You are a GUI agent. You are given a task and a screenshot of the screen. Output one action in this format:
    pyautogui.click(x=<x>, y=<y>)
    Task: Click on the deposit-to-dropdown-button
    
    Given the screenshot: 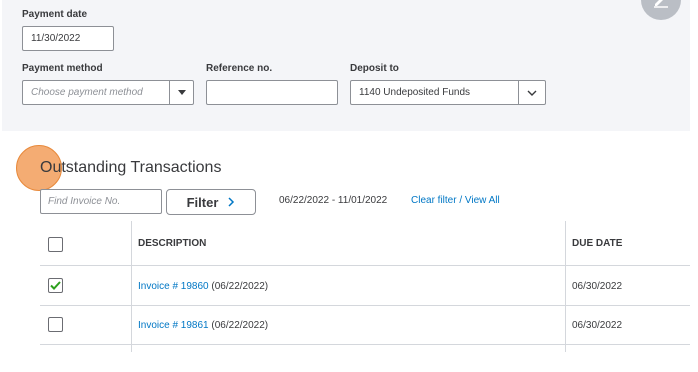 What is the action you would take?
    pyautogui.click(x=531, y=92)
    